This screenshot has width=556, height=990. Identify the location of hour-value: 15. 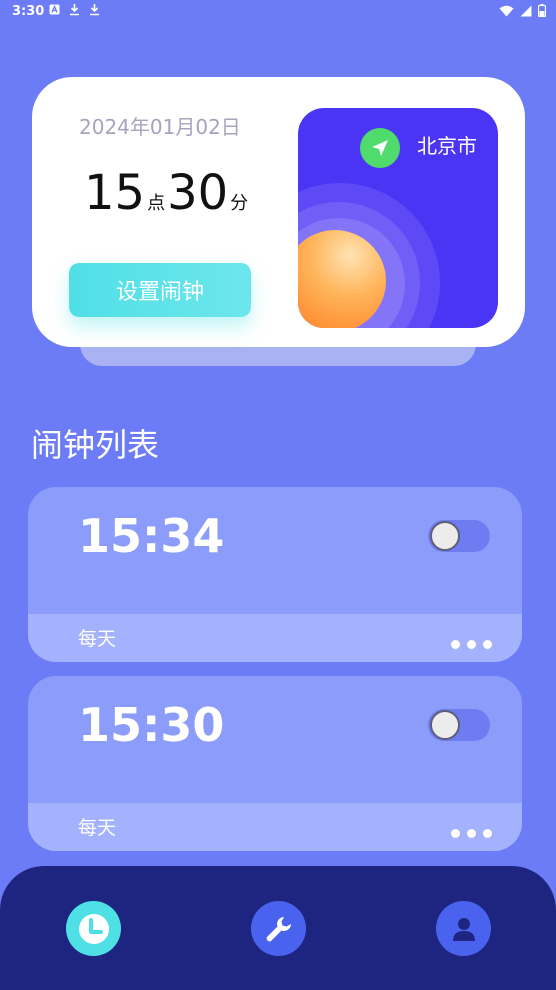
(115, 193).